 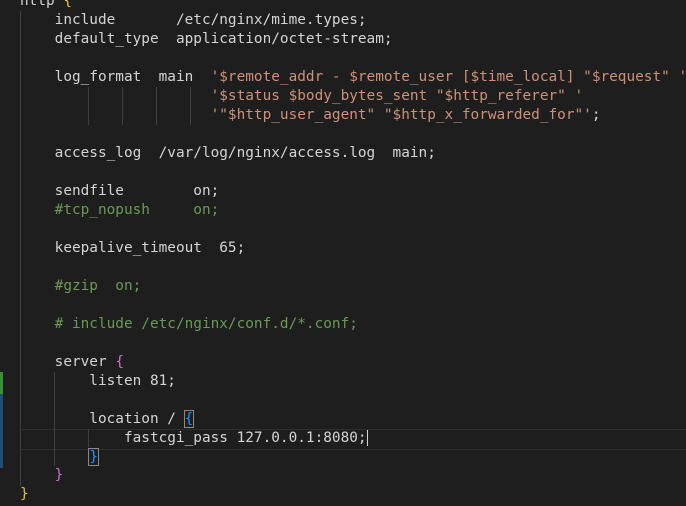 What do you see at coordinates (1, 383) in the screenshot?
I see `gutter-added-marker` at bounding box center [1, 383].